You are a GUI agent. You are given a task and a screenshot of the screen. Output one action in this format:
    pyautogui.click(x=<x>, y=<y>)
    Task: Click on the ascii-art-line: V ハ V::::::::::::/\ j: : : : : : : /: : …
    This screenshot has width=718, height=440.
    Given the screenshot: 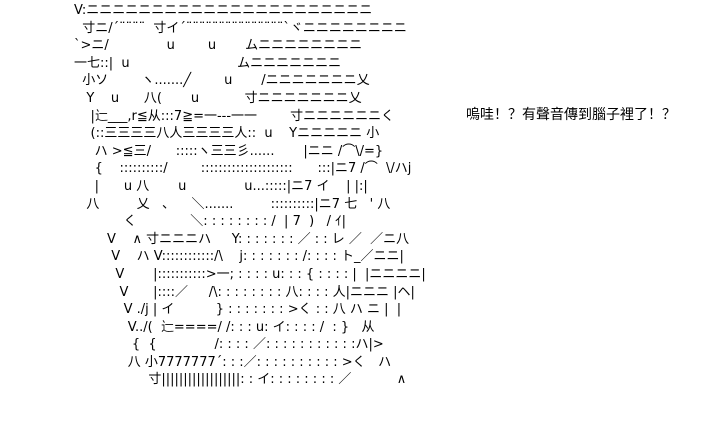 What is the action you would take?
    pyautogui.click(x=239, y=257)
    